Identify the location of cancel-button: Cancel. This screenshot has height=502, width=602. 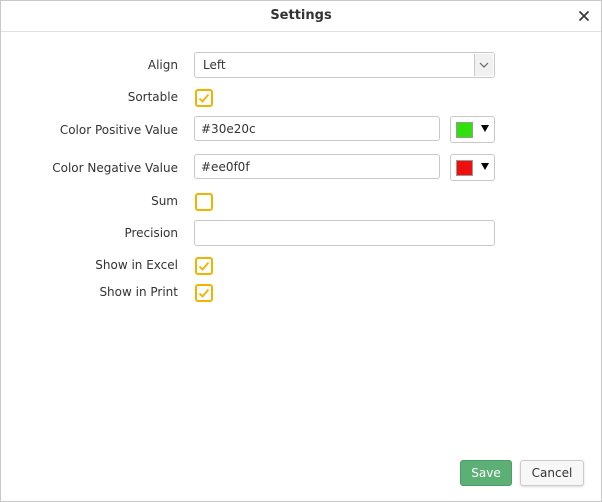
(552, 473).